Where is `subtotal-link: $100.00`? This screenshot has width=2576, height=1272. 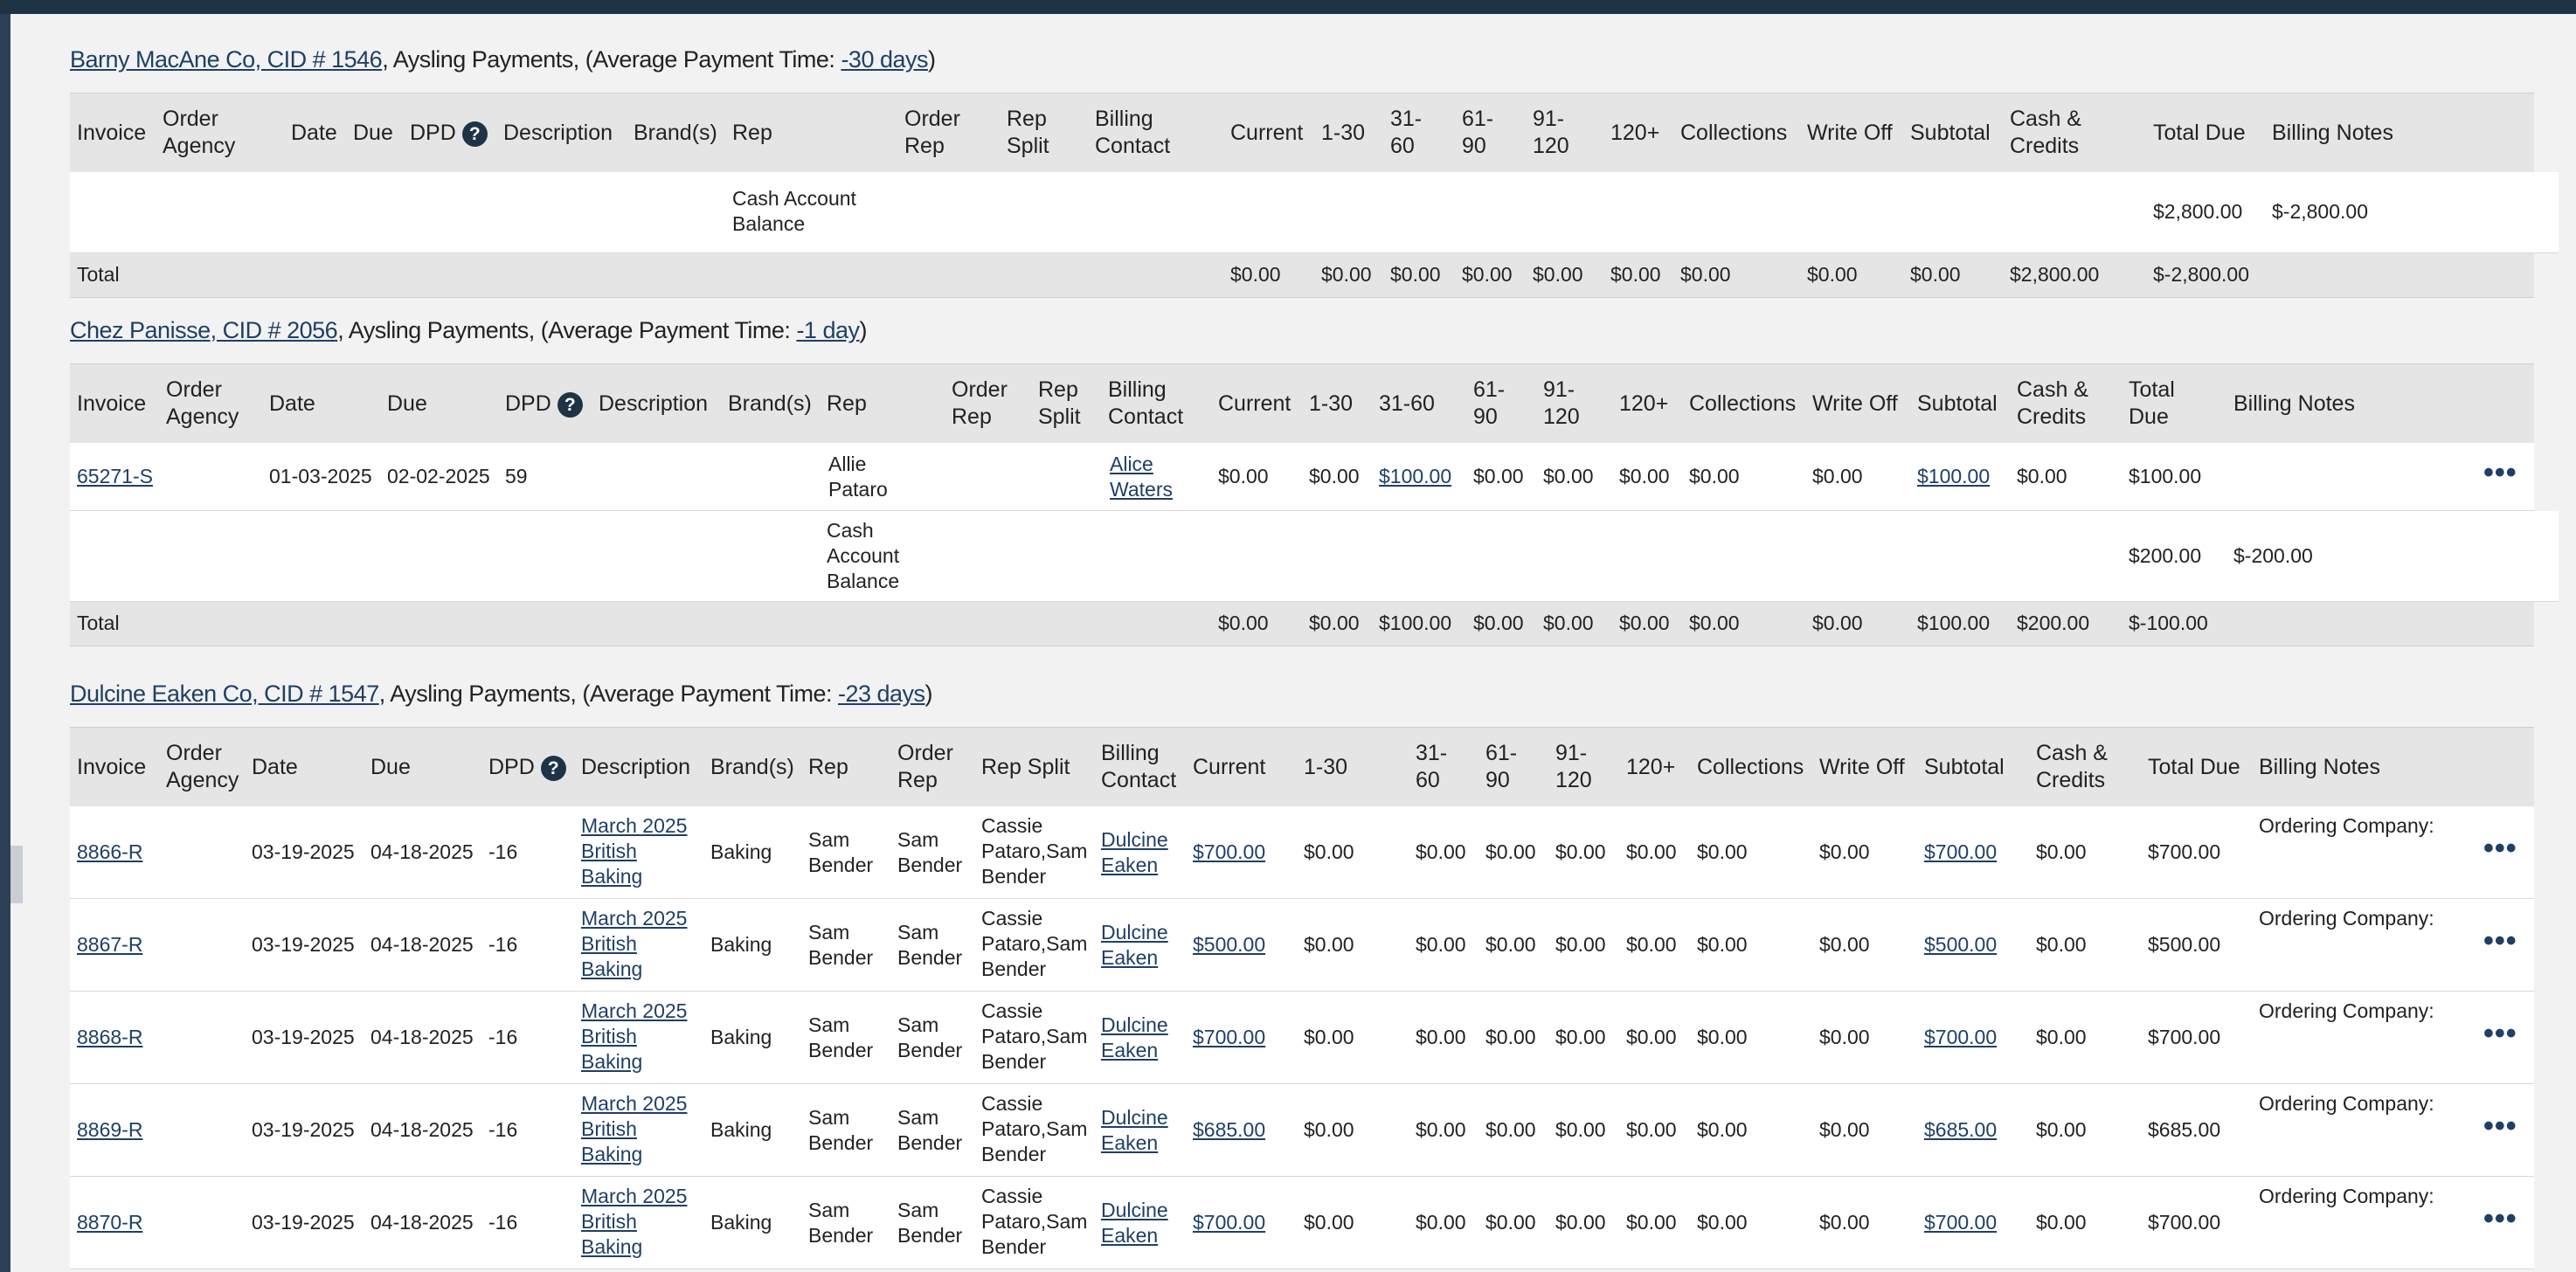 subtotal-link: $100.00 is located at coordinates (1953, 476).